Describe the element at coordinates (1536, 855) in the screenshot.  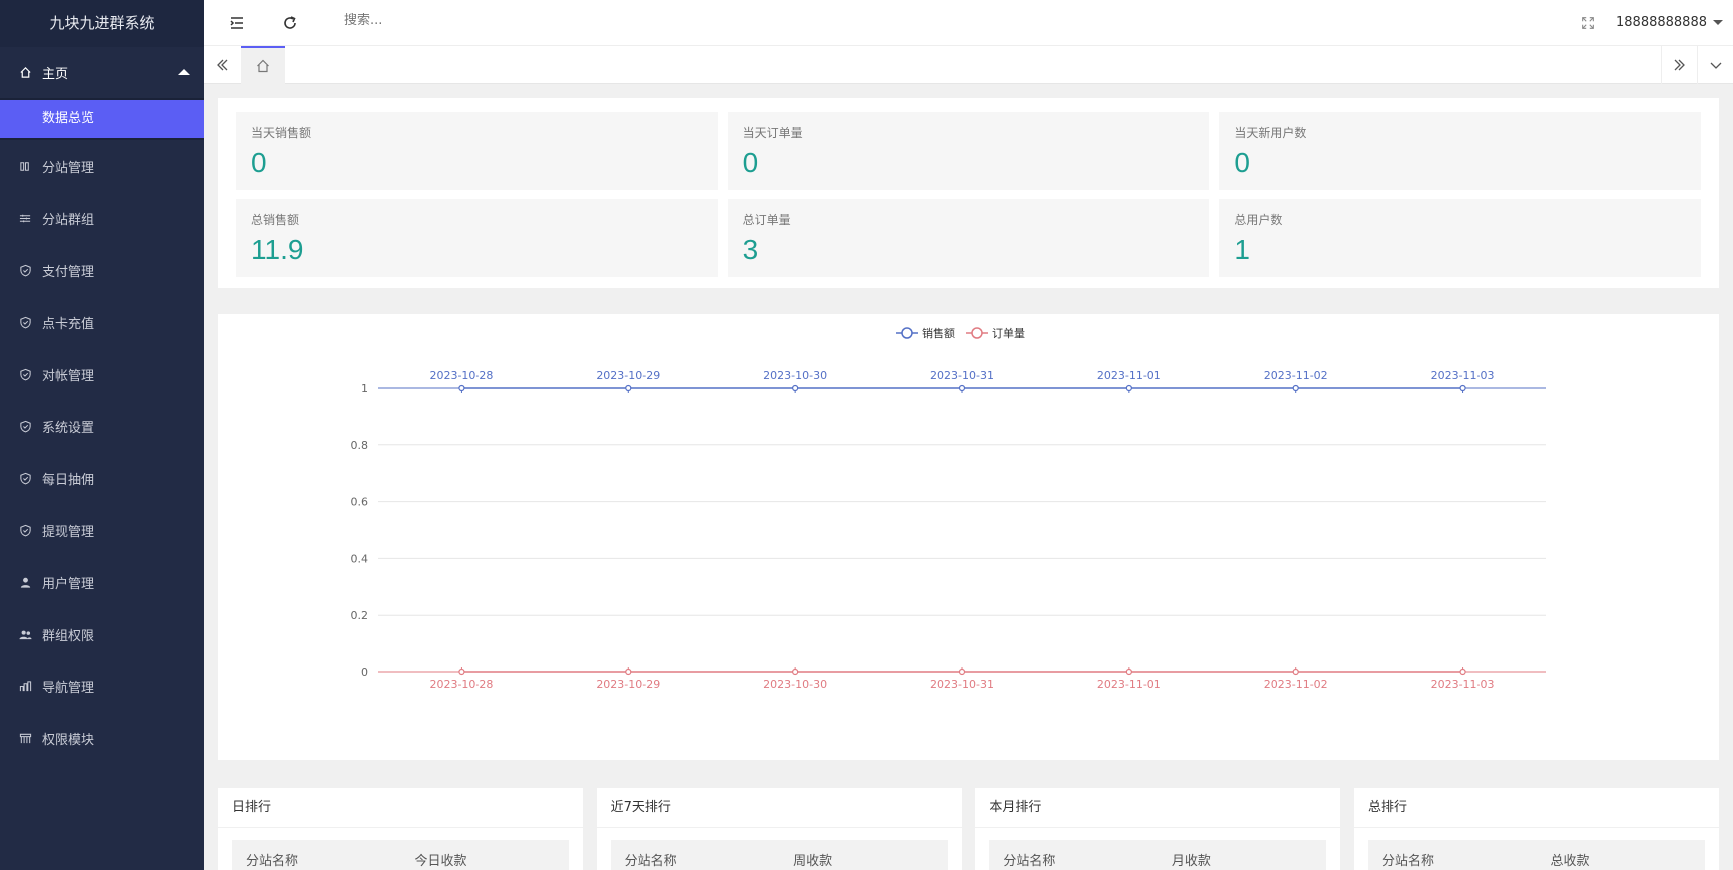
I see `ranking-table-header: 分站名称 总收款` at that location.